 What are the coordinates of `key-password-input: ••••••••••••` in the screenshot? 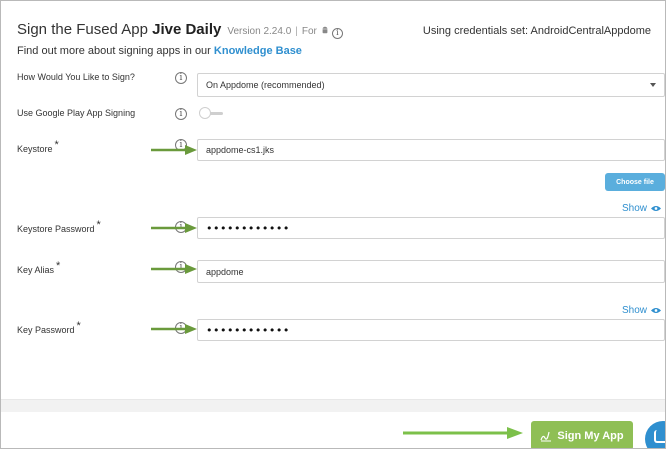 It's located at (431, 330).